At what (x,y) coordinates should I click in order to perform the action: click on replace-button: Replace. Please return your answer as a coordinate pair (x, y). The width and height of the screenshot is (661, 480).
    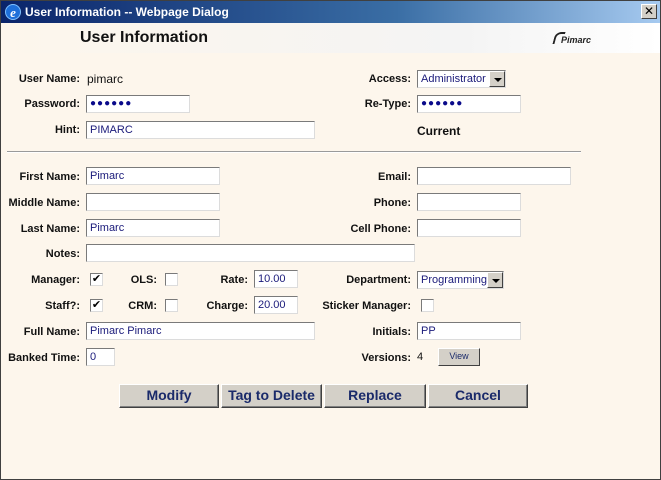
    Looking at the image, I should click on (375, 396).